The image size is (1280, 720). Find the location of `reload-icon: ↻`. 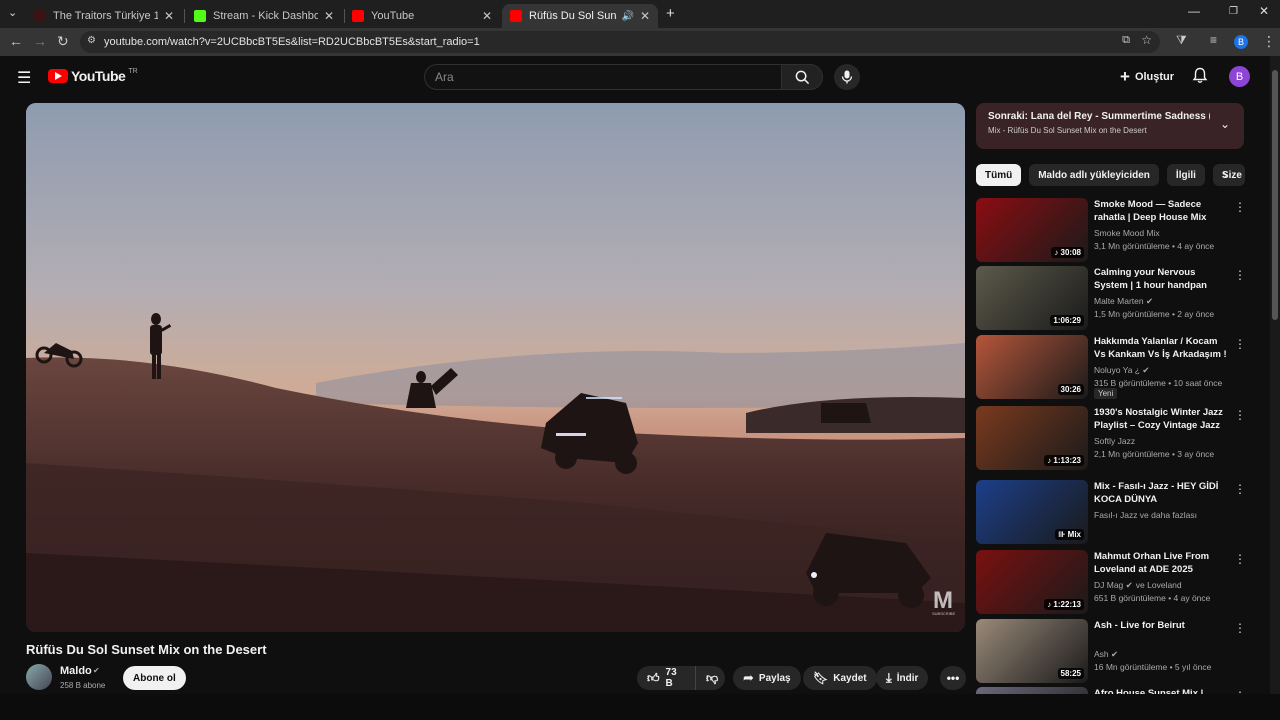

reload-icon: ↻ is located at coordinates (63, 41).